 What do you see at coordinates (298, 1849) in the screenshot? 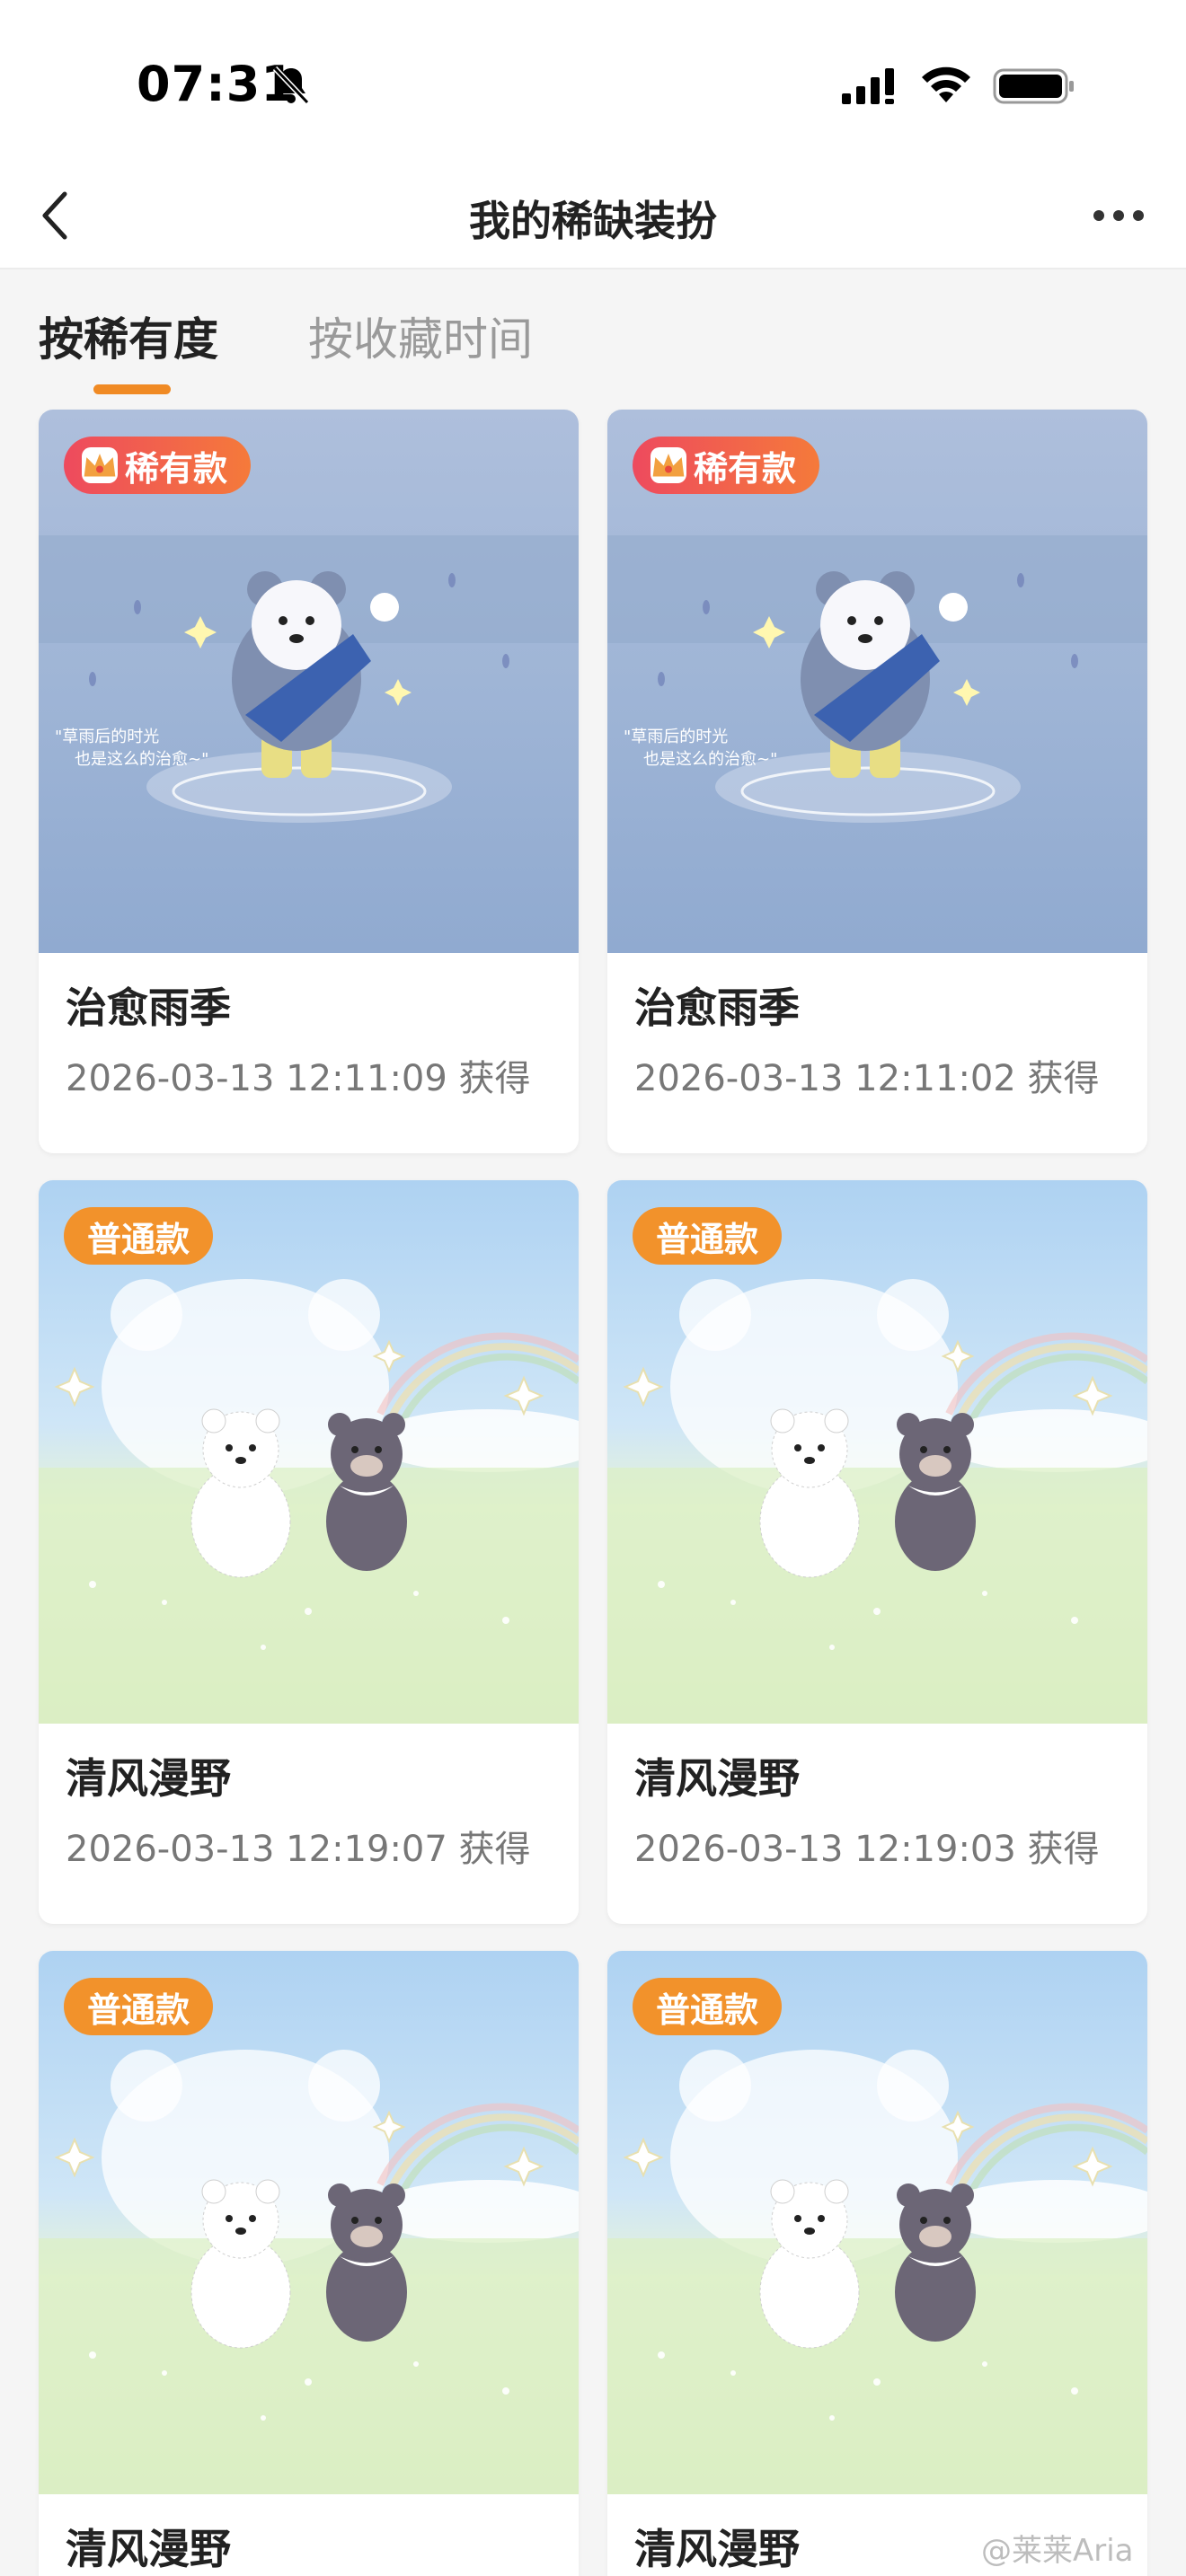
I see `card-date: 2026-03-13 12:19:07 获得` at bounding box center [298, 1849].